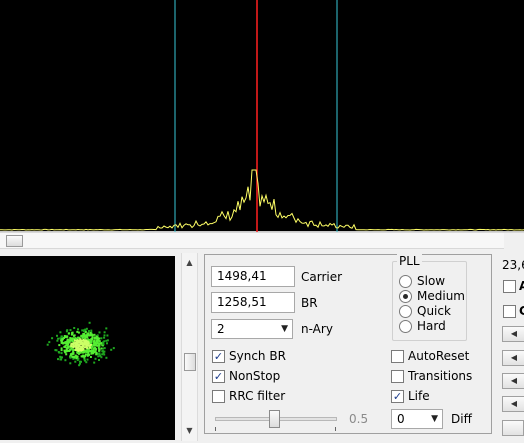  I want to click on right-checkbox-a-label: A, so click(521, 286).